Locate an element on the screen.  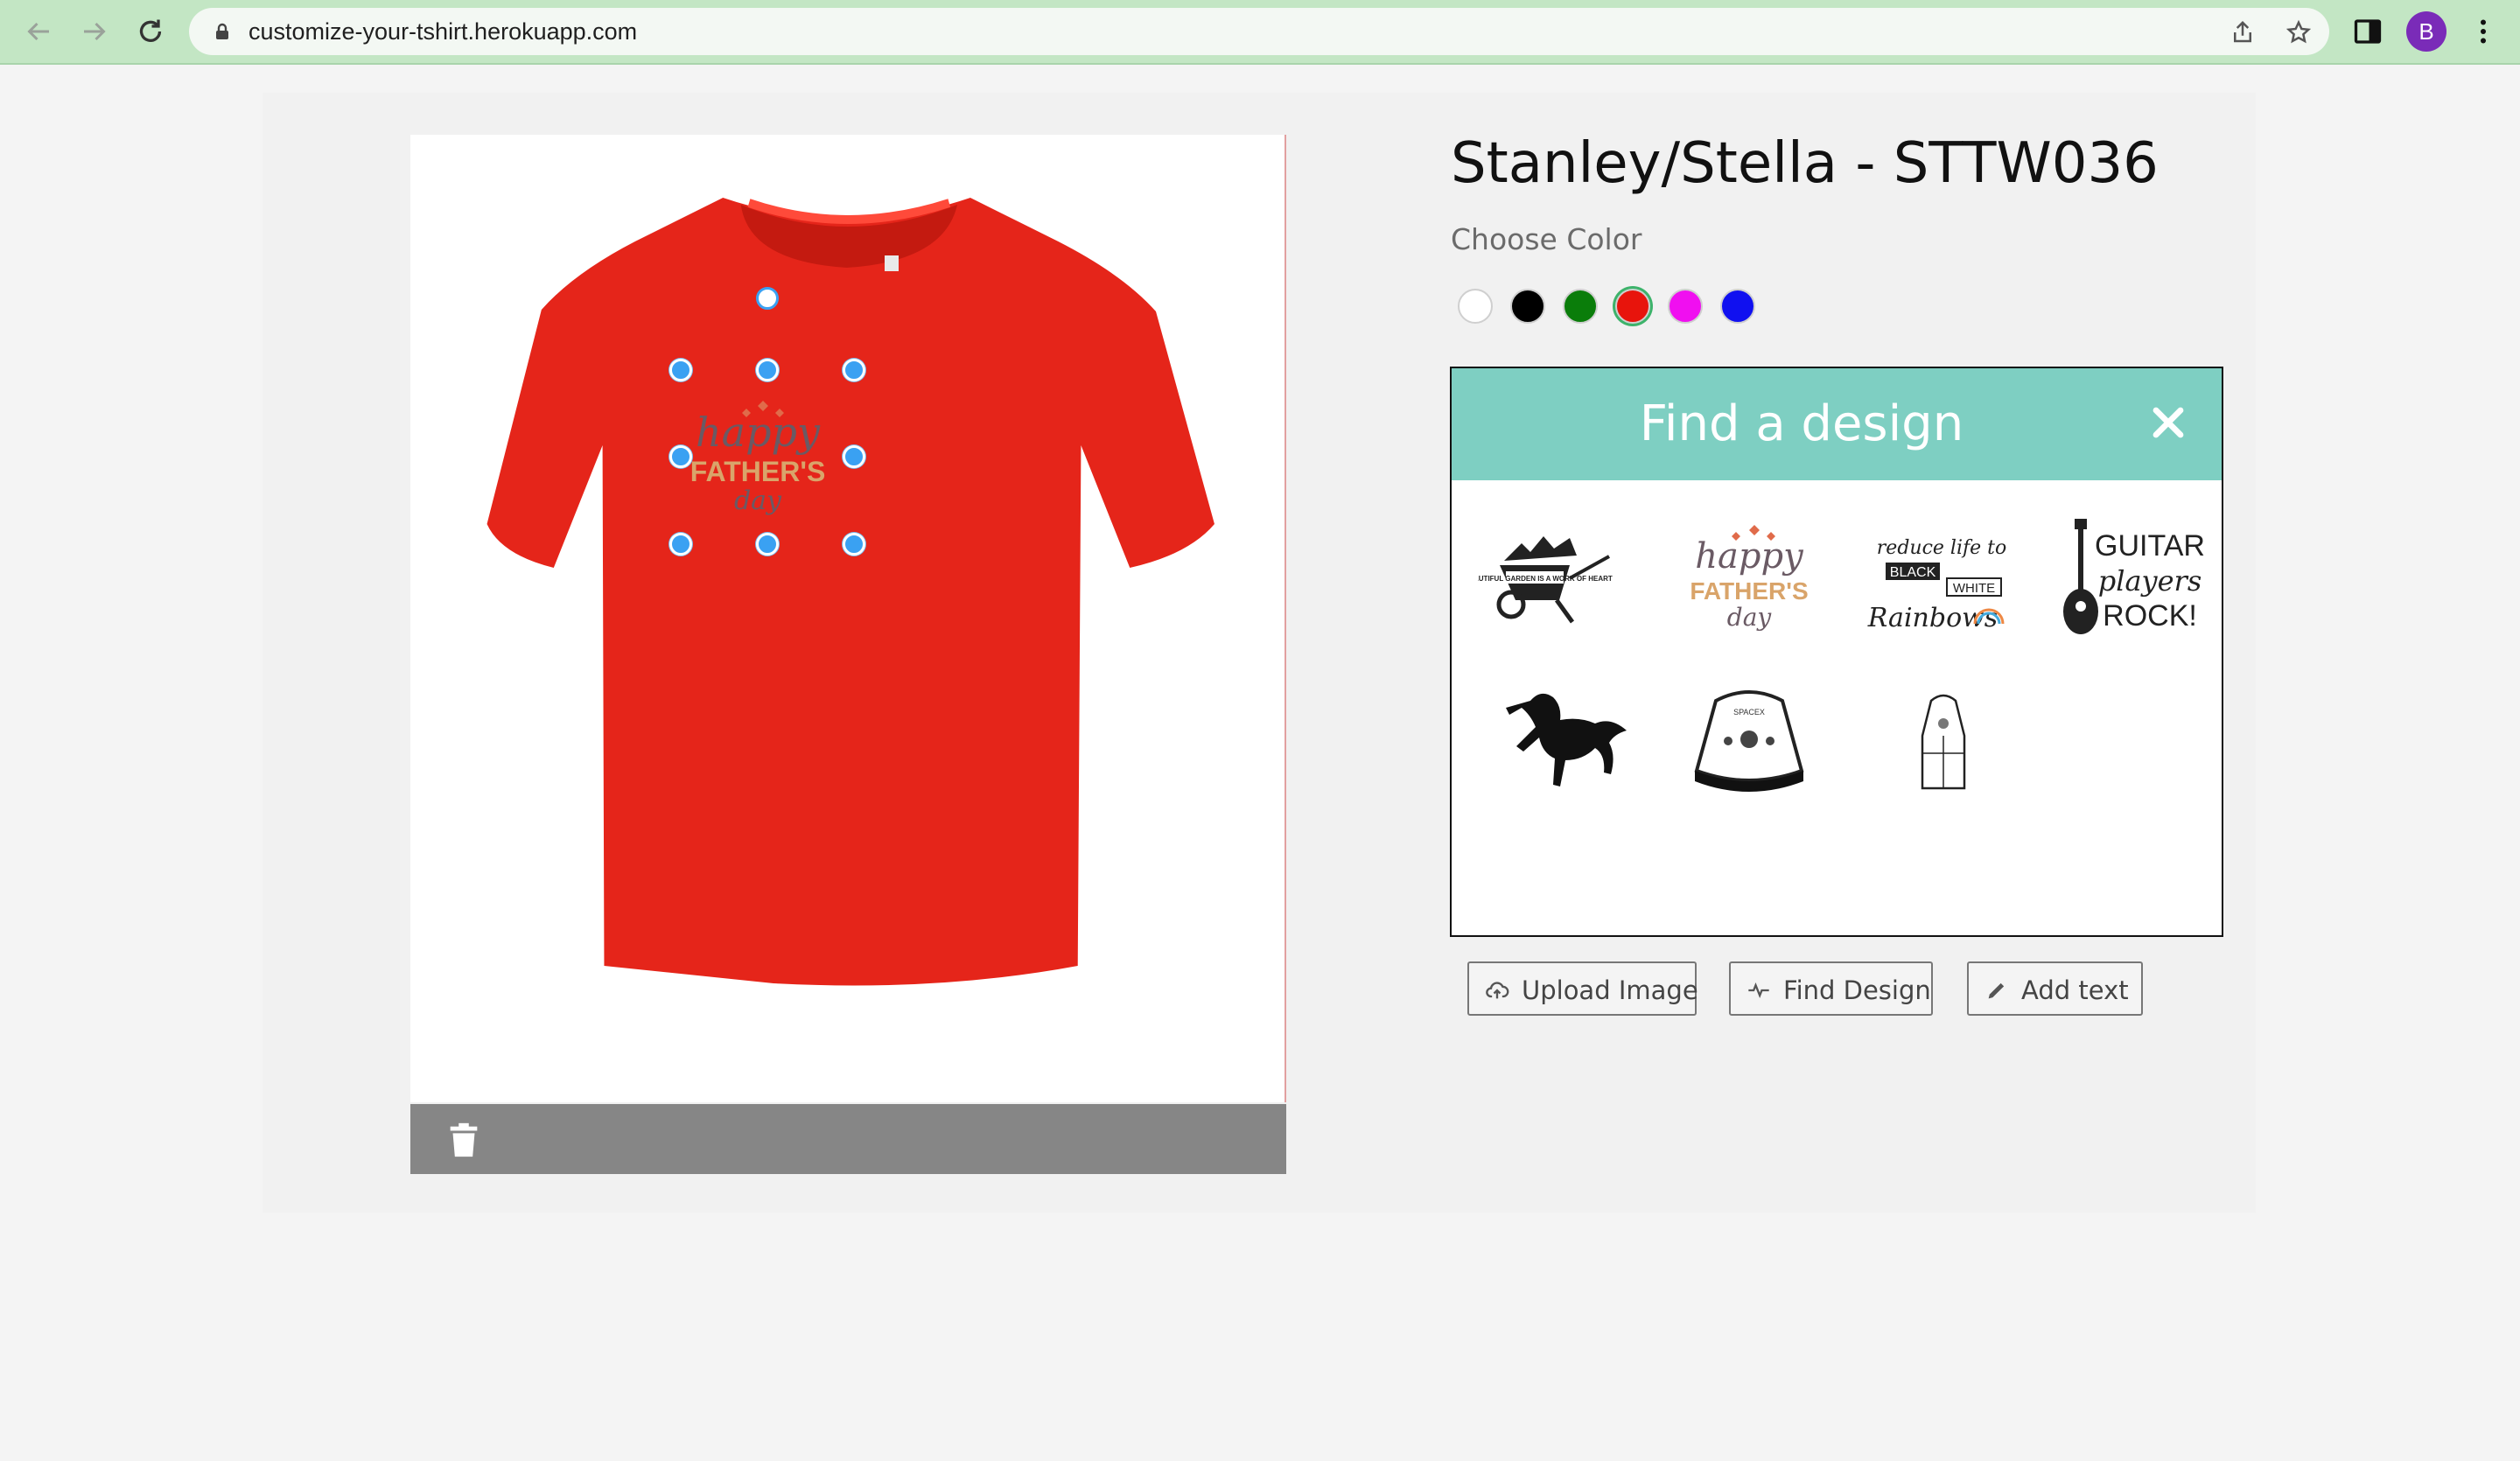
reload-icon is located at coordinates (150, 32).